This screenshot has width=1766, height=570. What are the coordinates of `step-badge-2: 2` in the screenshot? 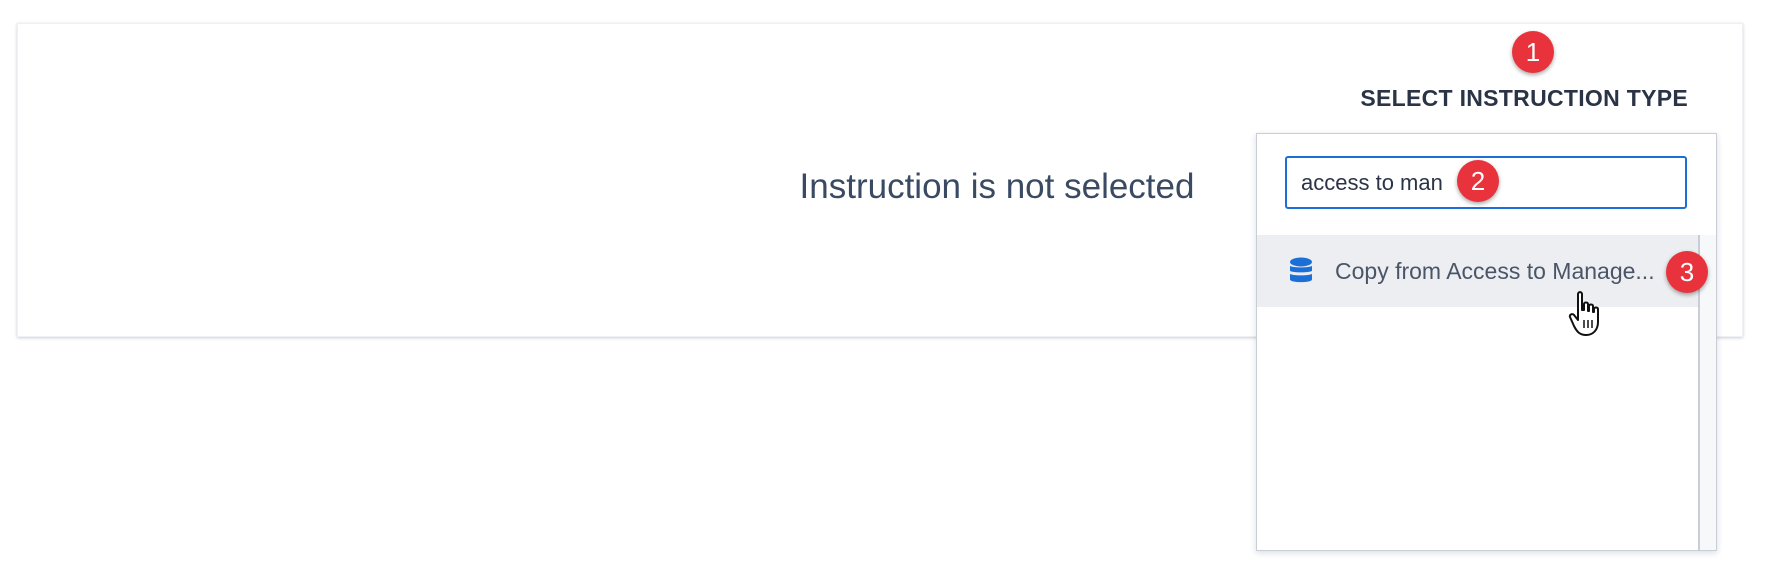 It's located at (1478, 181).